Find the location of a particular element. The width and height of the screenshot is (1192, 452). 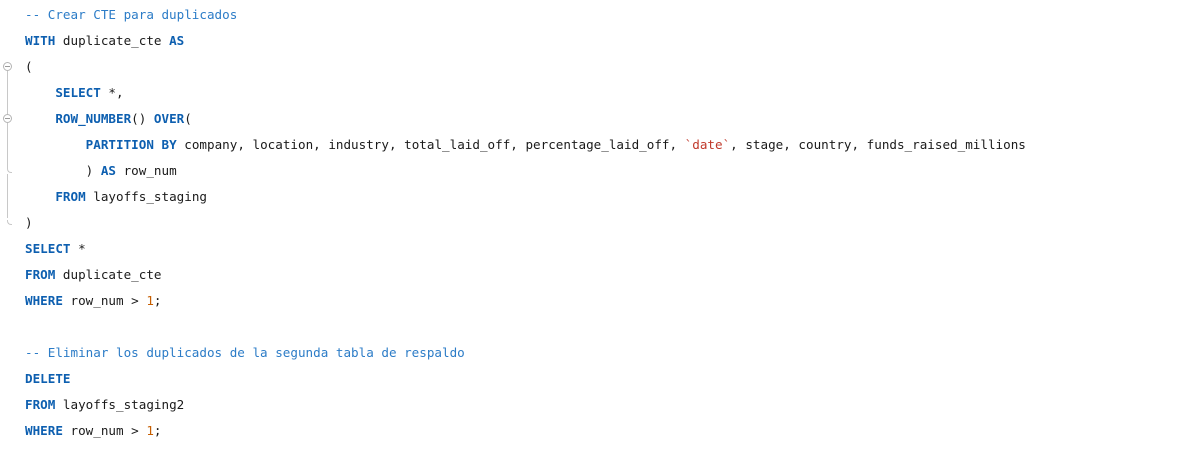

code-line: -- Crear CTE para duplicados is located at coordinates (131, 15).